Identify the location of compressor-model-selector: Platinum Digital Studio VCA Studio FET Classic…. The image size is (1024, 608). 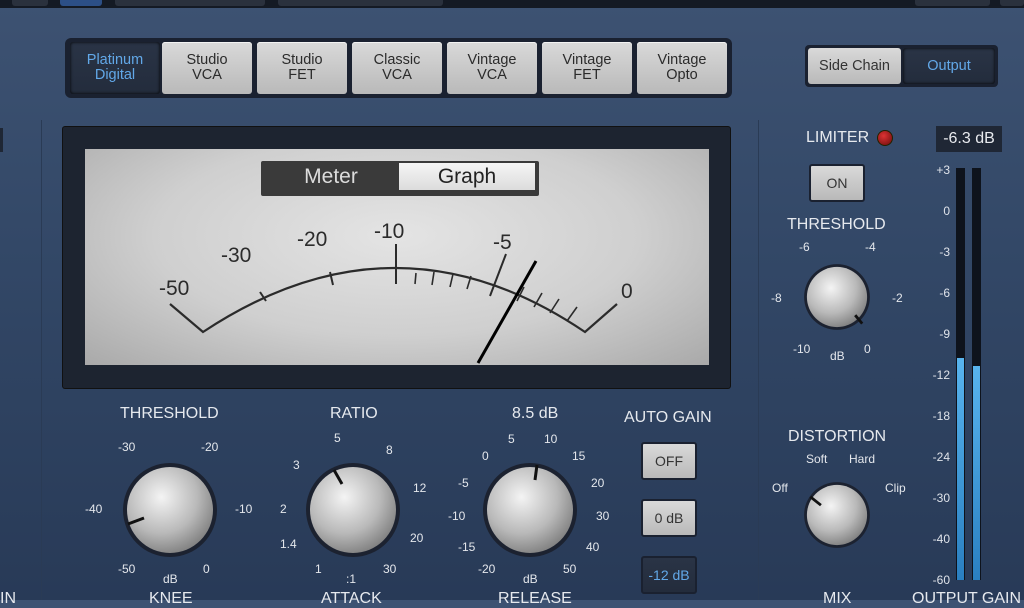
(398, 68).